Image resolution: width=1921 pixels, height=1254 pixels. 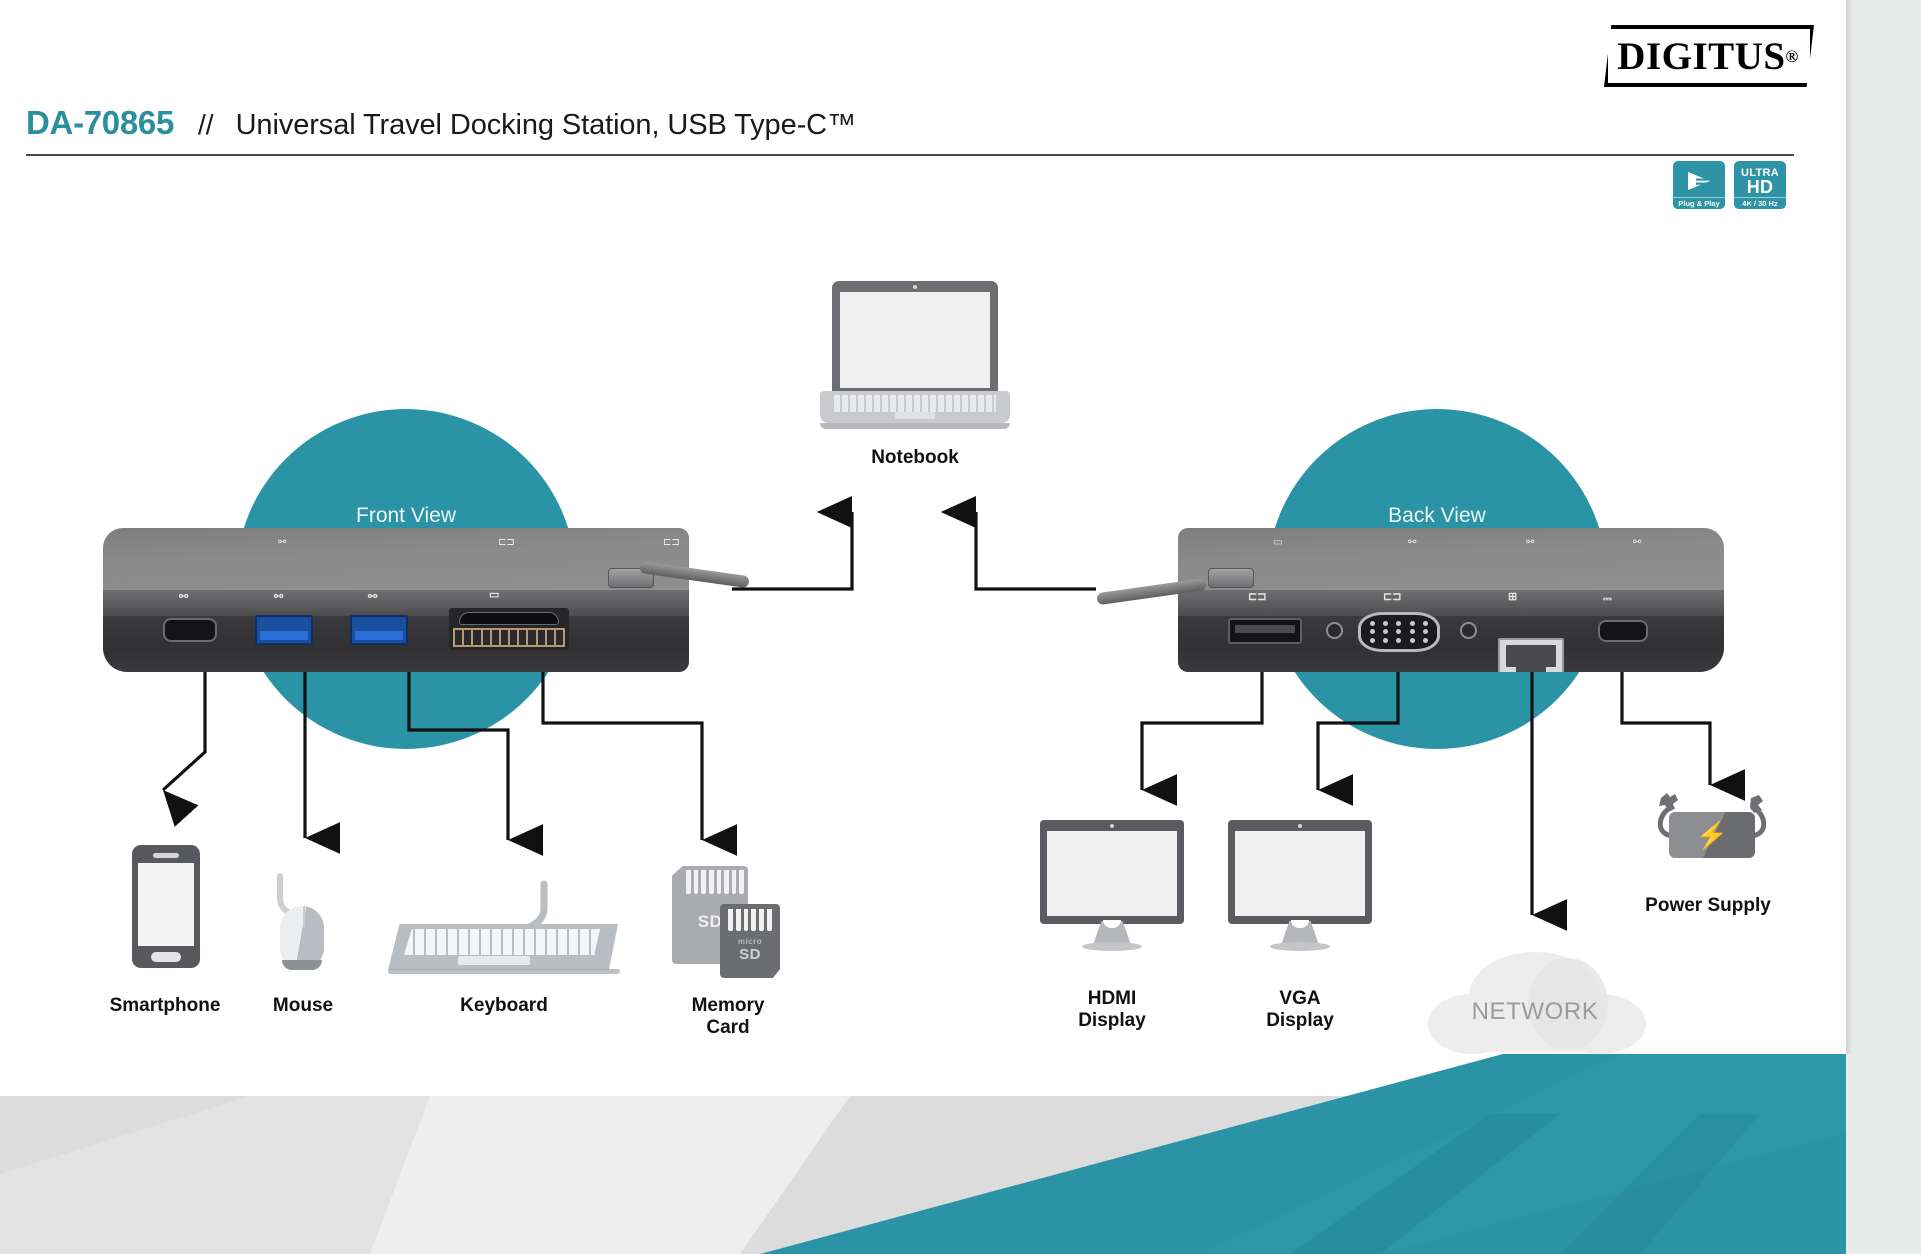 I want to click on memory-card-device: SD micro SD, so click(x=728, y=921).